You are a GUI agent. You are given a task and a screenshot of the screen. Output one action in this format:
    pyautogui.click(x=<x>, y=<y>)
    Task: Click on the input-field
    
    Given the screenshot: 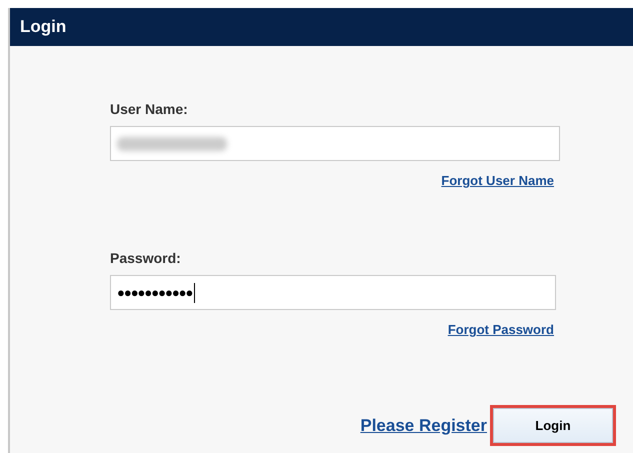 What is the action you would take?
    pyautogui.click(x=335, y=143)
    